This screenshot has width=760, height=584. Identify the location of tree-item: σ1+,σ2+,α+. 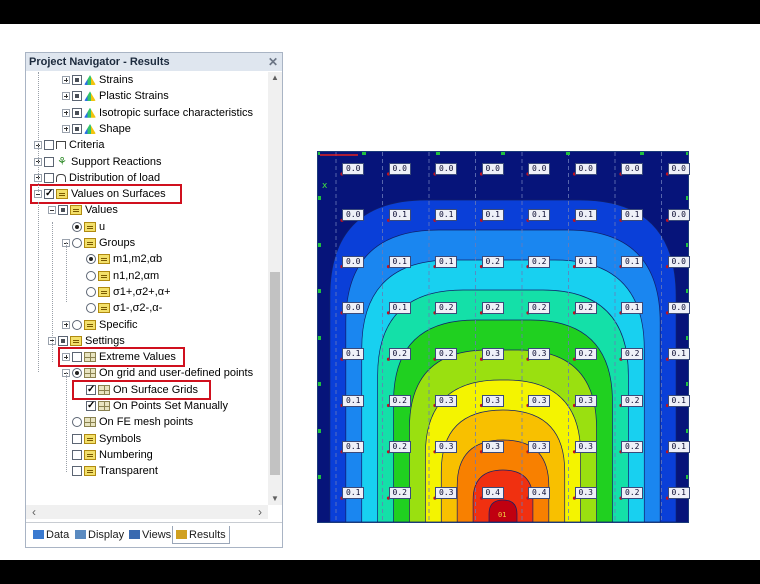
(123, 292).